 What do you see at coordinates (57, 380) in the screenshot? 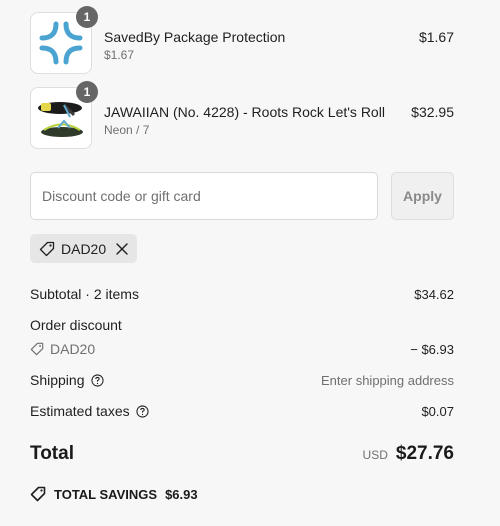
I see `shipping-label-text: Shipping` at bounding box center [57, 380].